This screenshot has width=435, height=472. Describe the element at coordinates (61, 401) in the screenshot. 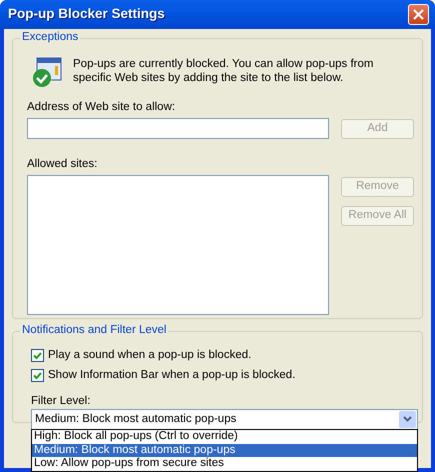

I see `field-label: Filter Level:` at that location.